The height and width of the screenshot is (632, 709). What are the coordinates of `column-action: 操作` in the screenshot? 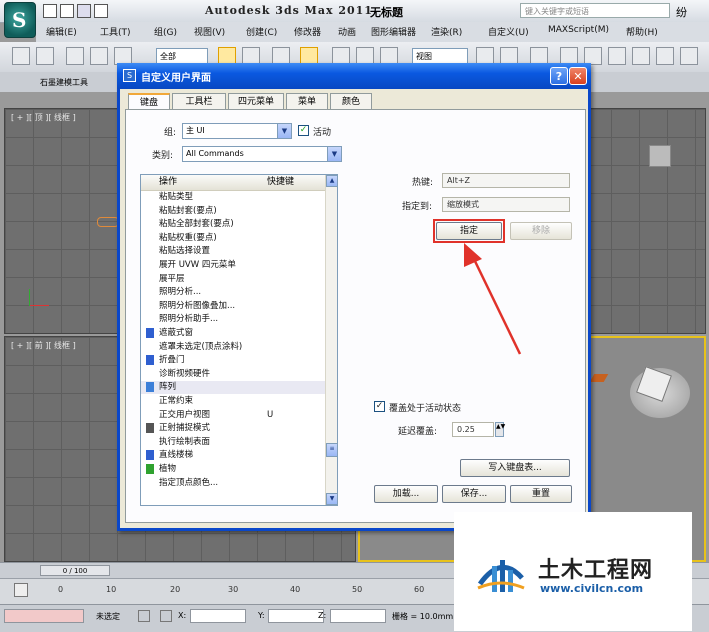 It's located at (168, 182).